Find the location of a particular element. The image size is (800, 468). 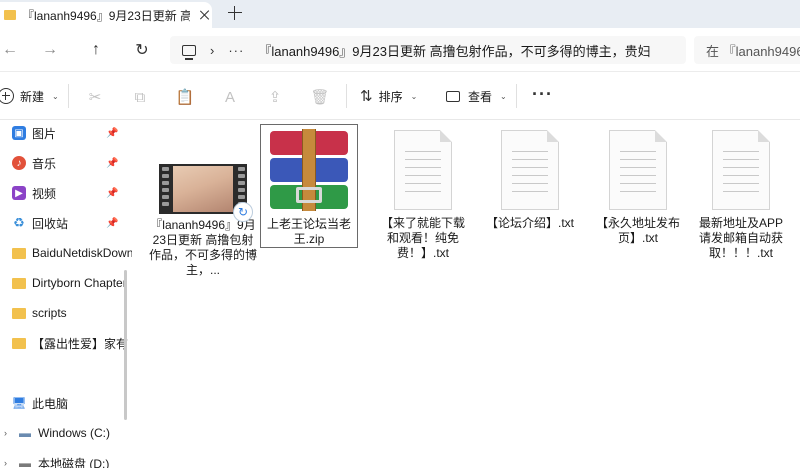

sort-button: ⇅ 排序 ⌄ is located at coordinates (388, 96).